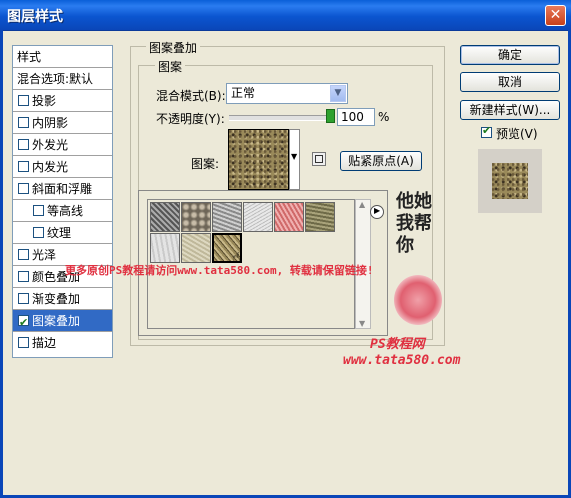 The width and height of the screenshot is (571, 498). What do you see at coordinates (44, 255) in the screenshot?
I see `style-item-label: 光泽` at bounding box center [44, 255].